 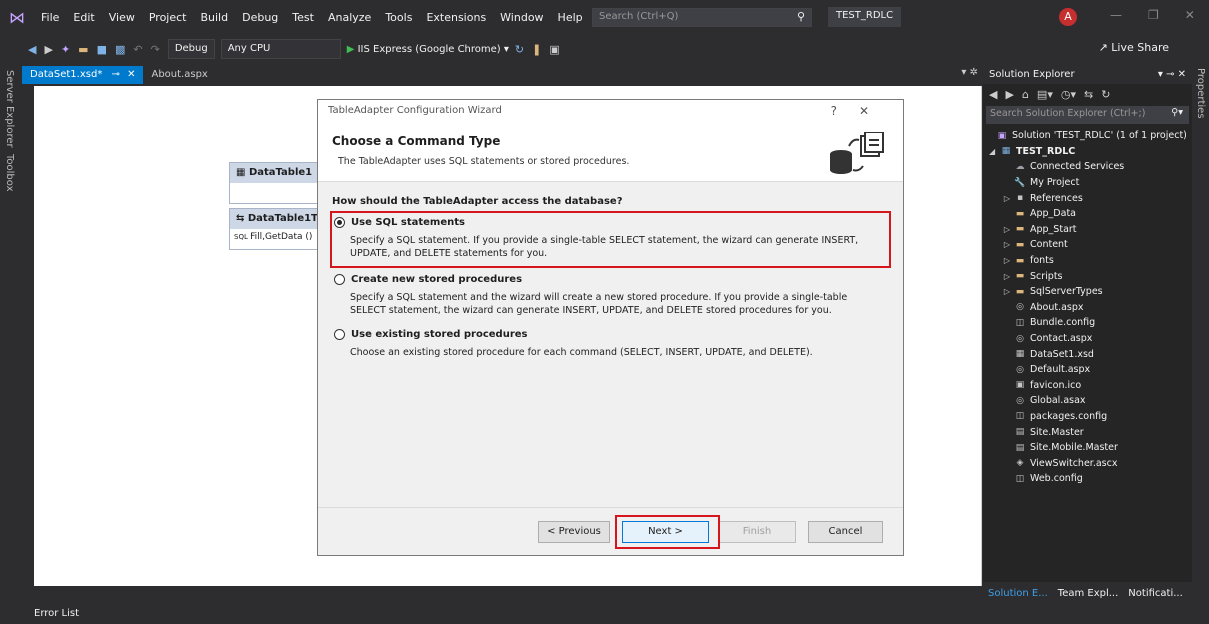 I want to click on maximize-icon: ❐, so click(x=1153, y=15).